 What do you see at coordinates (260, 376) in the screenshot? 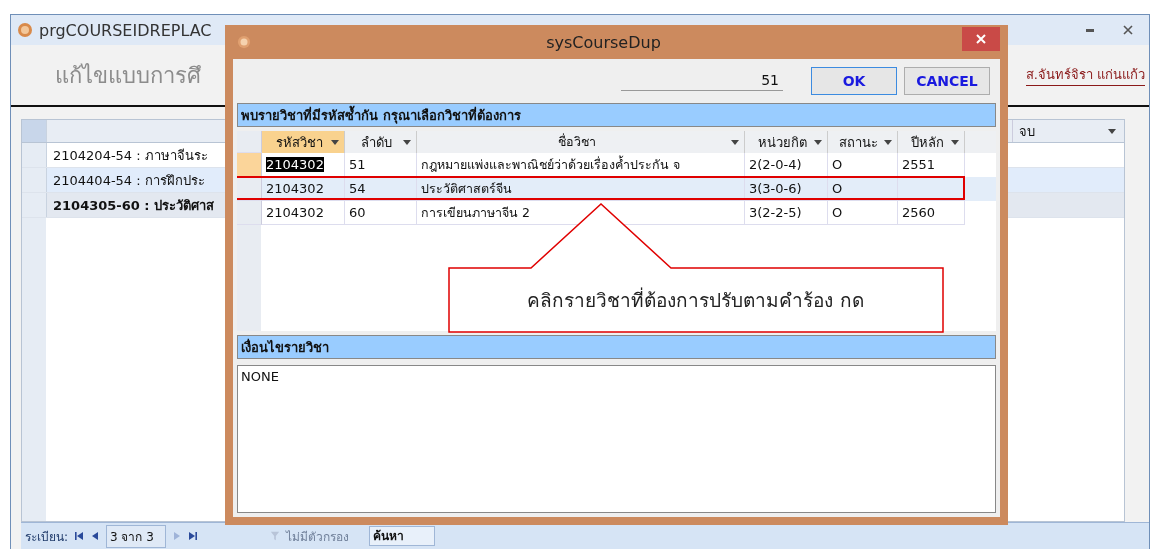
I see `conditions-text: NONE` at bounding box center [260, 376].